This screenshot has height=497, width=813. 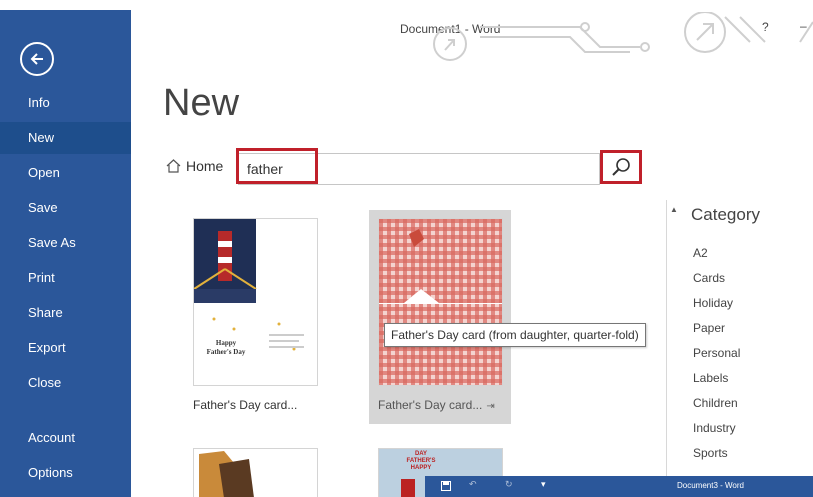 What do you see at coordinates (226, 347) in the screenshot?
I see `card-greeting: Happy Father's Day` at bounding box center [226, 347].